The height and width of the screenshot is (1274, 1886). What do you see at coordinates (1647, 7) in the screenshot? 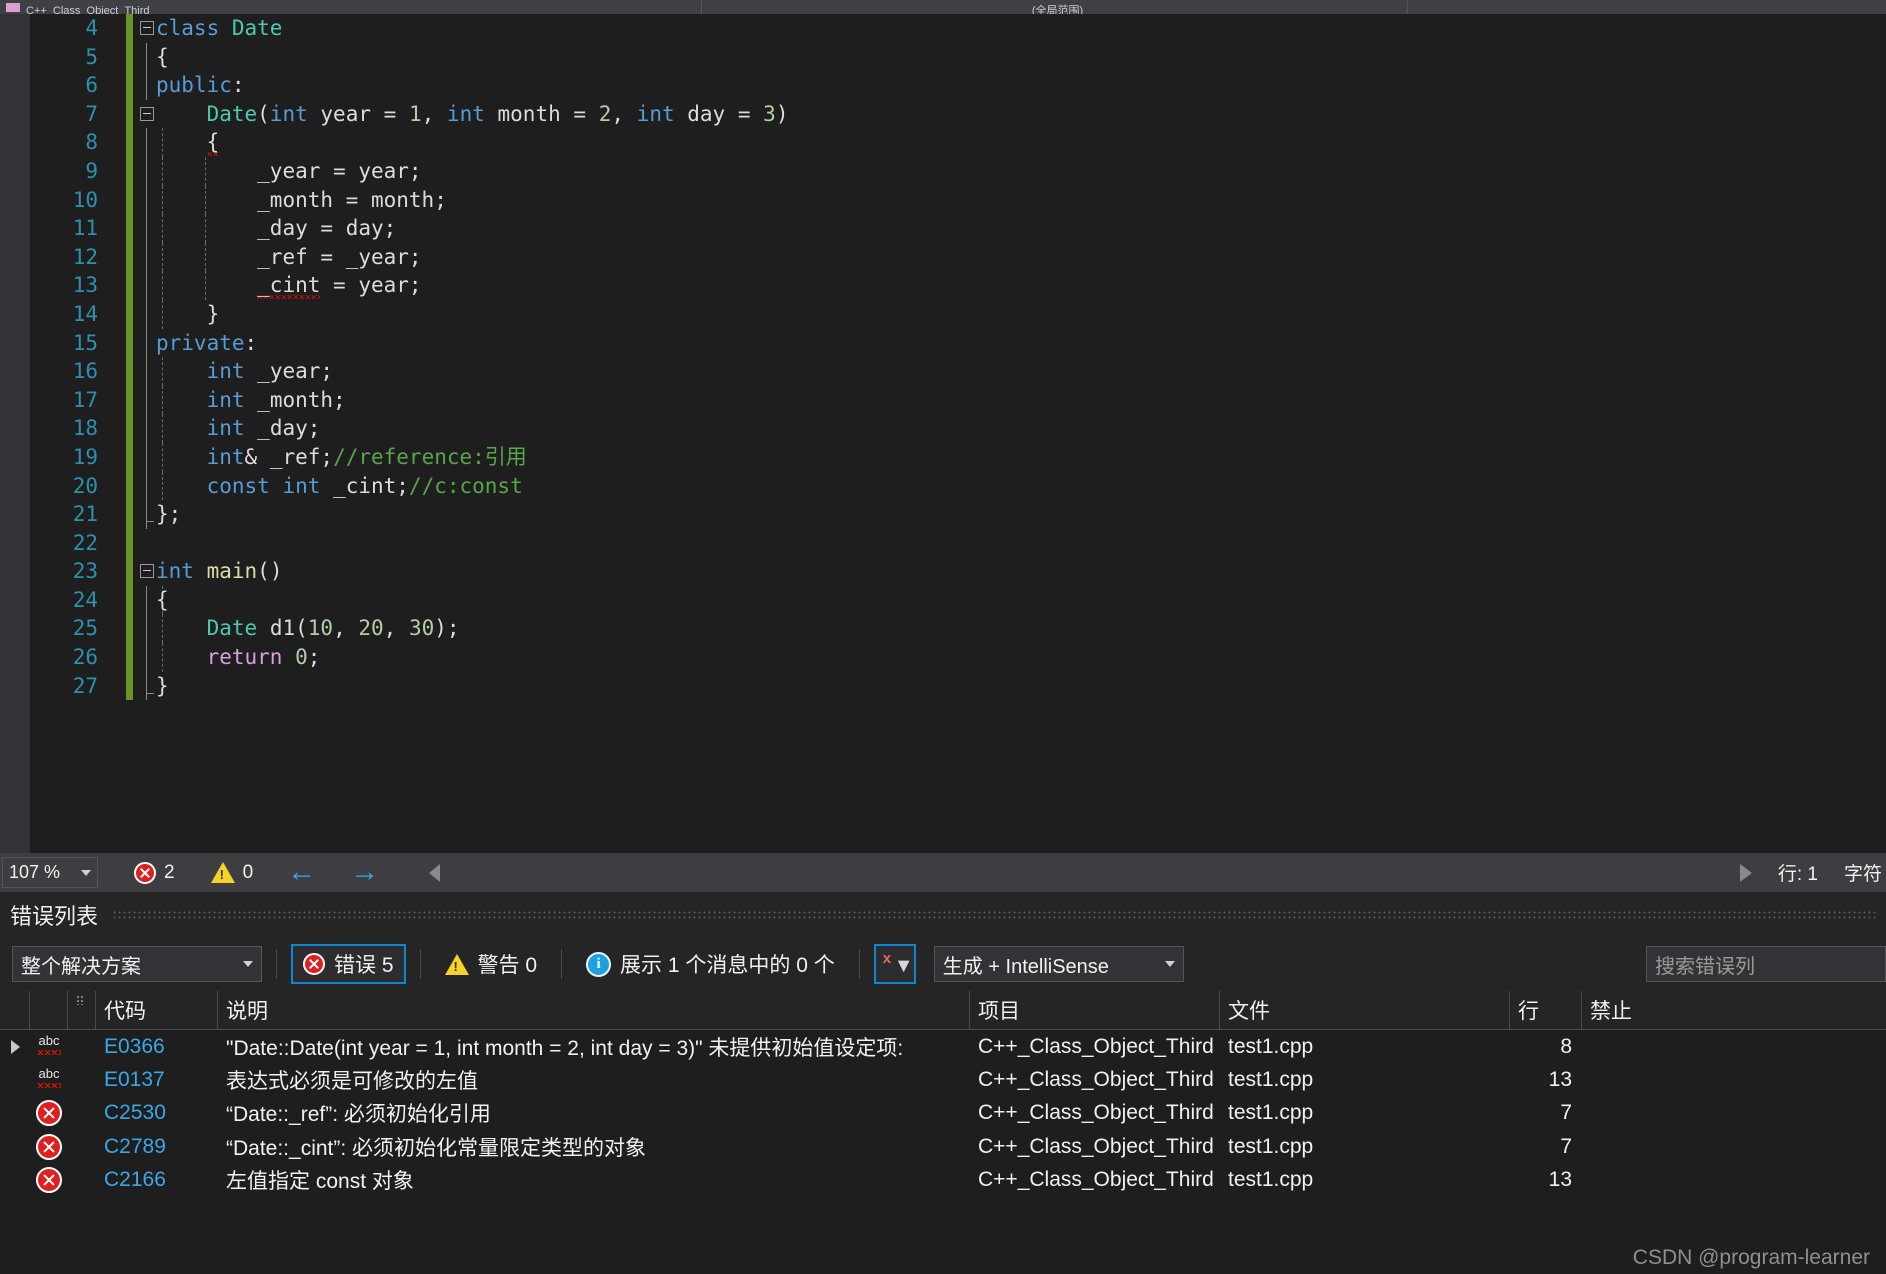
I see `navbar-member-combo` at bounding box center [1647, 7].